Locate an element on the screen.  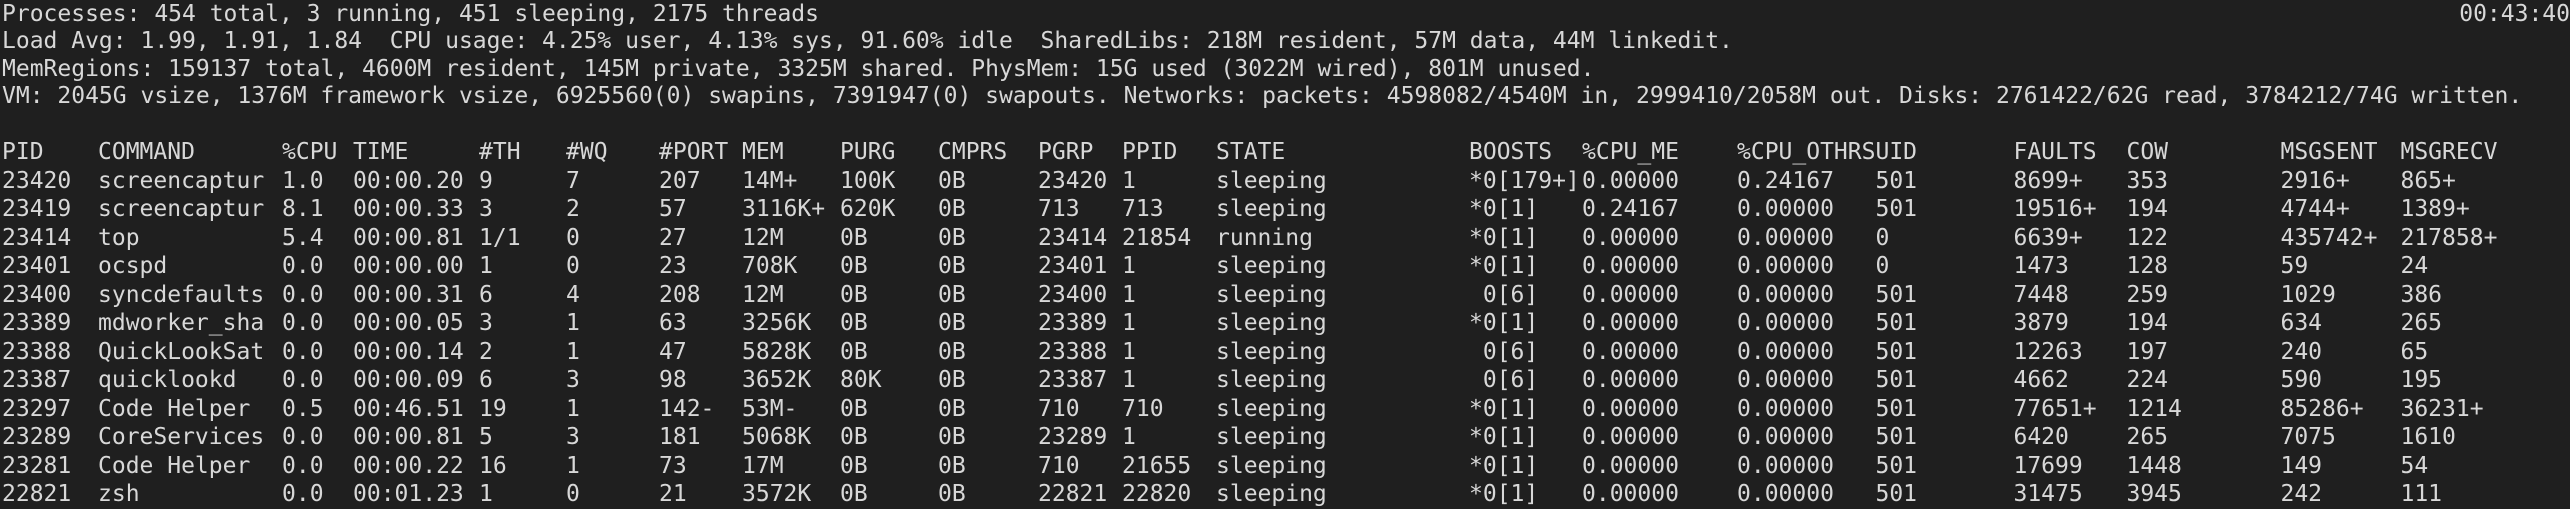
cell-cpu: 8.1 is located at coordinates (303, 209).